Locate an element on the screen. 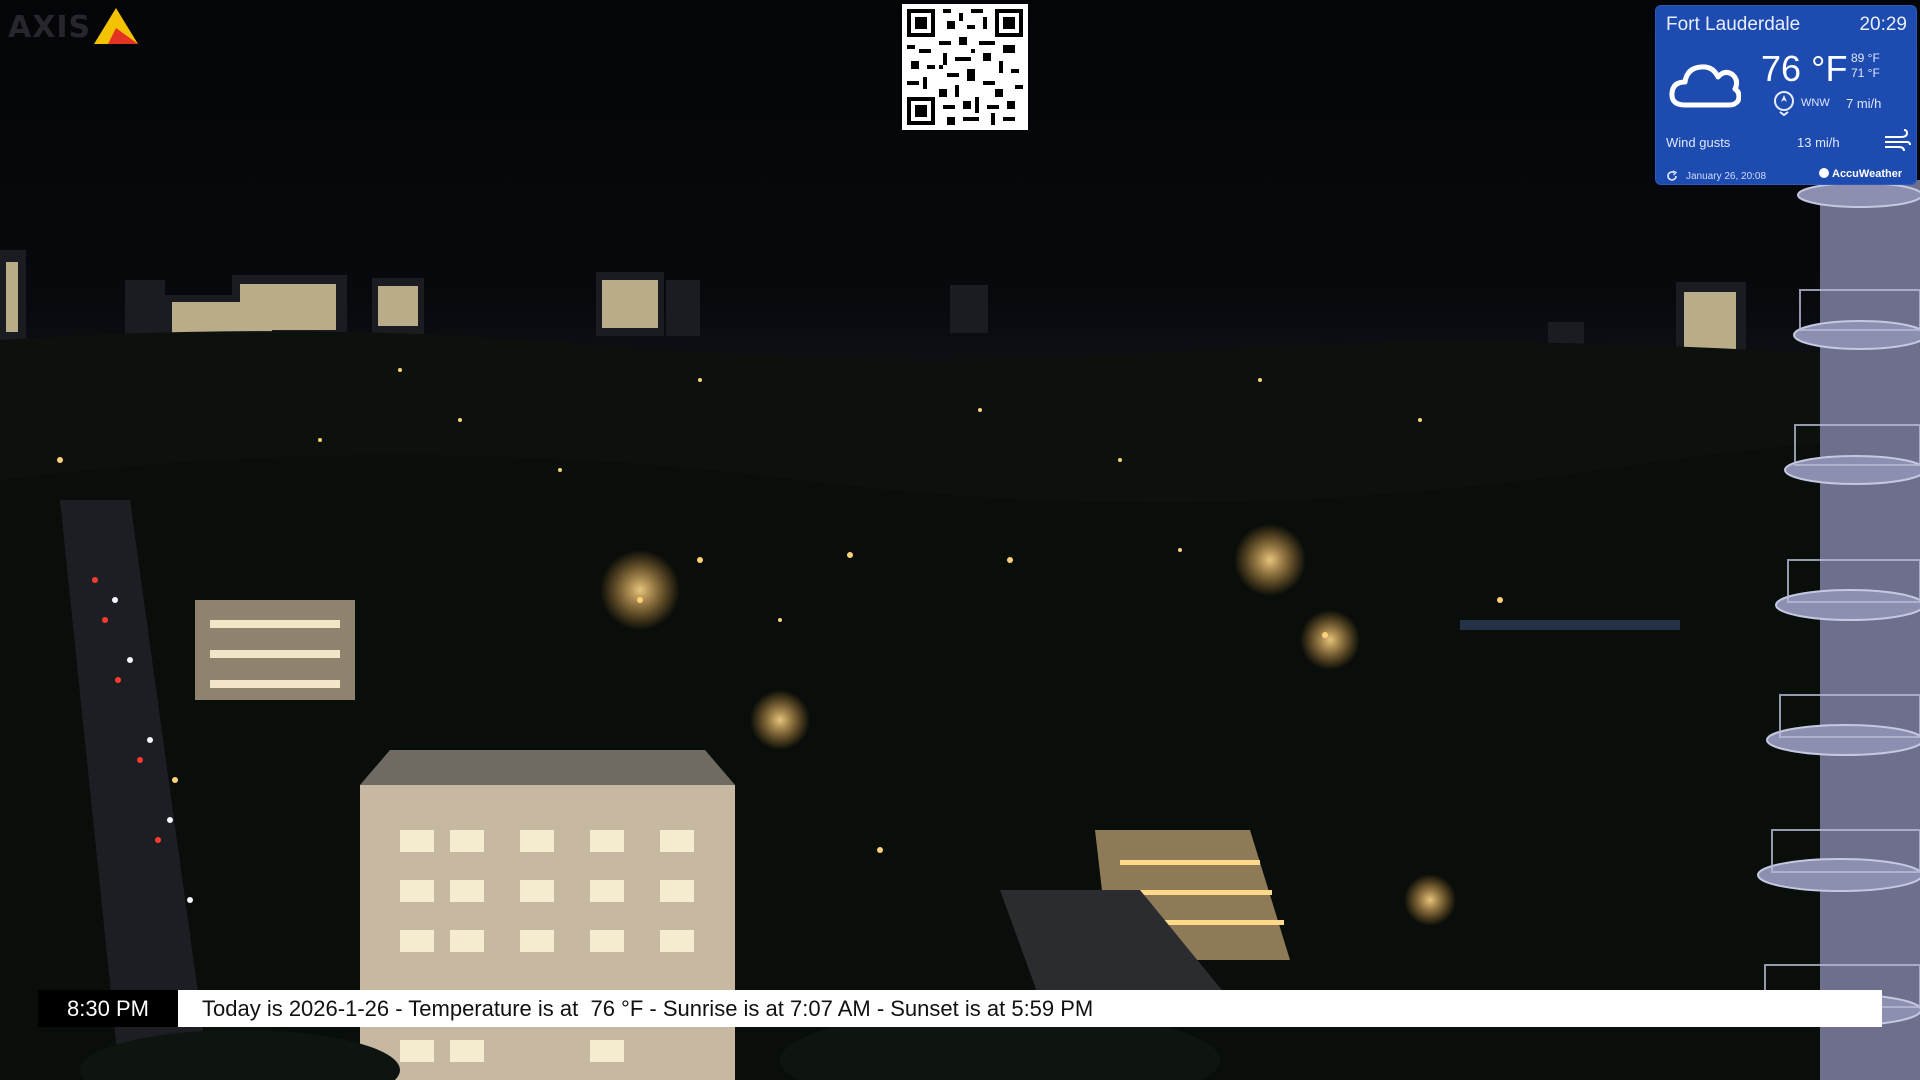 This screenshot has width=1920, height=1080. wind-direction: WNW is located at coordinates (1815, 103).